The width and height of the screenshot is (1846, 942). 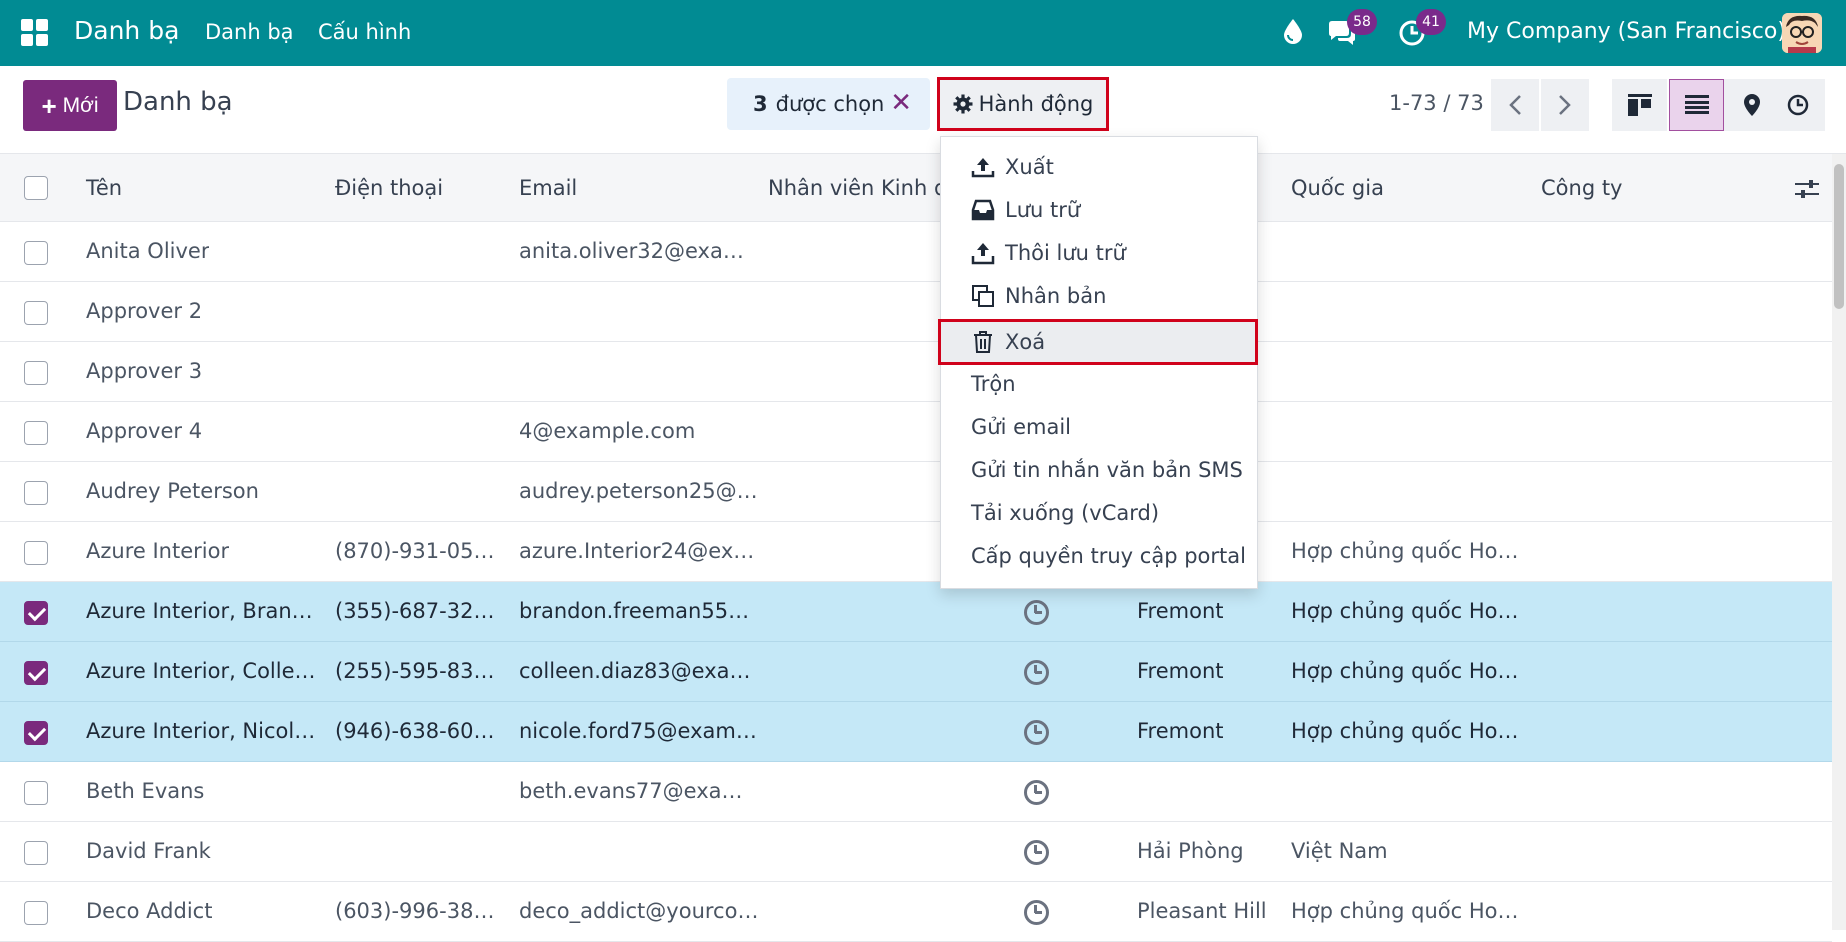 I want to click on menu-configuration: Cấu hình, so click(x=364, y=32).